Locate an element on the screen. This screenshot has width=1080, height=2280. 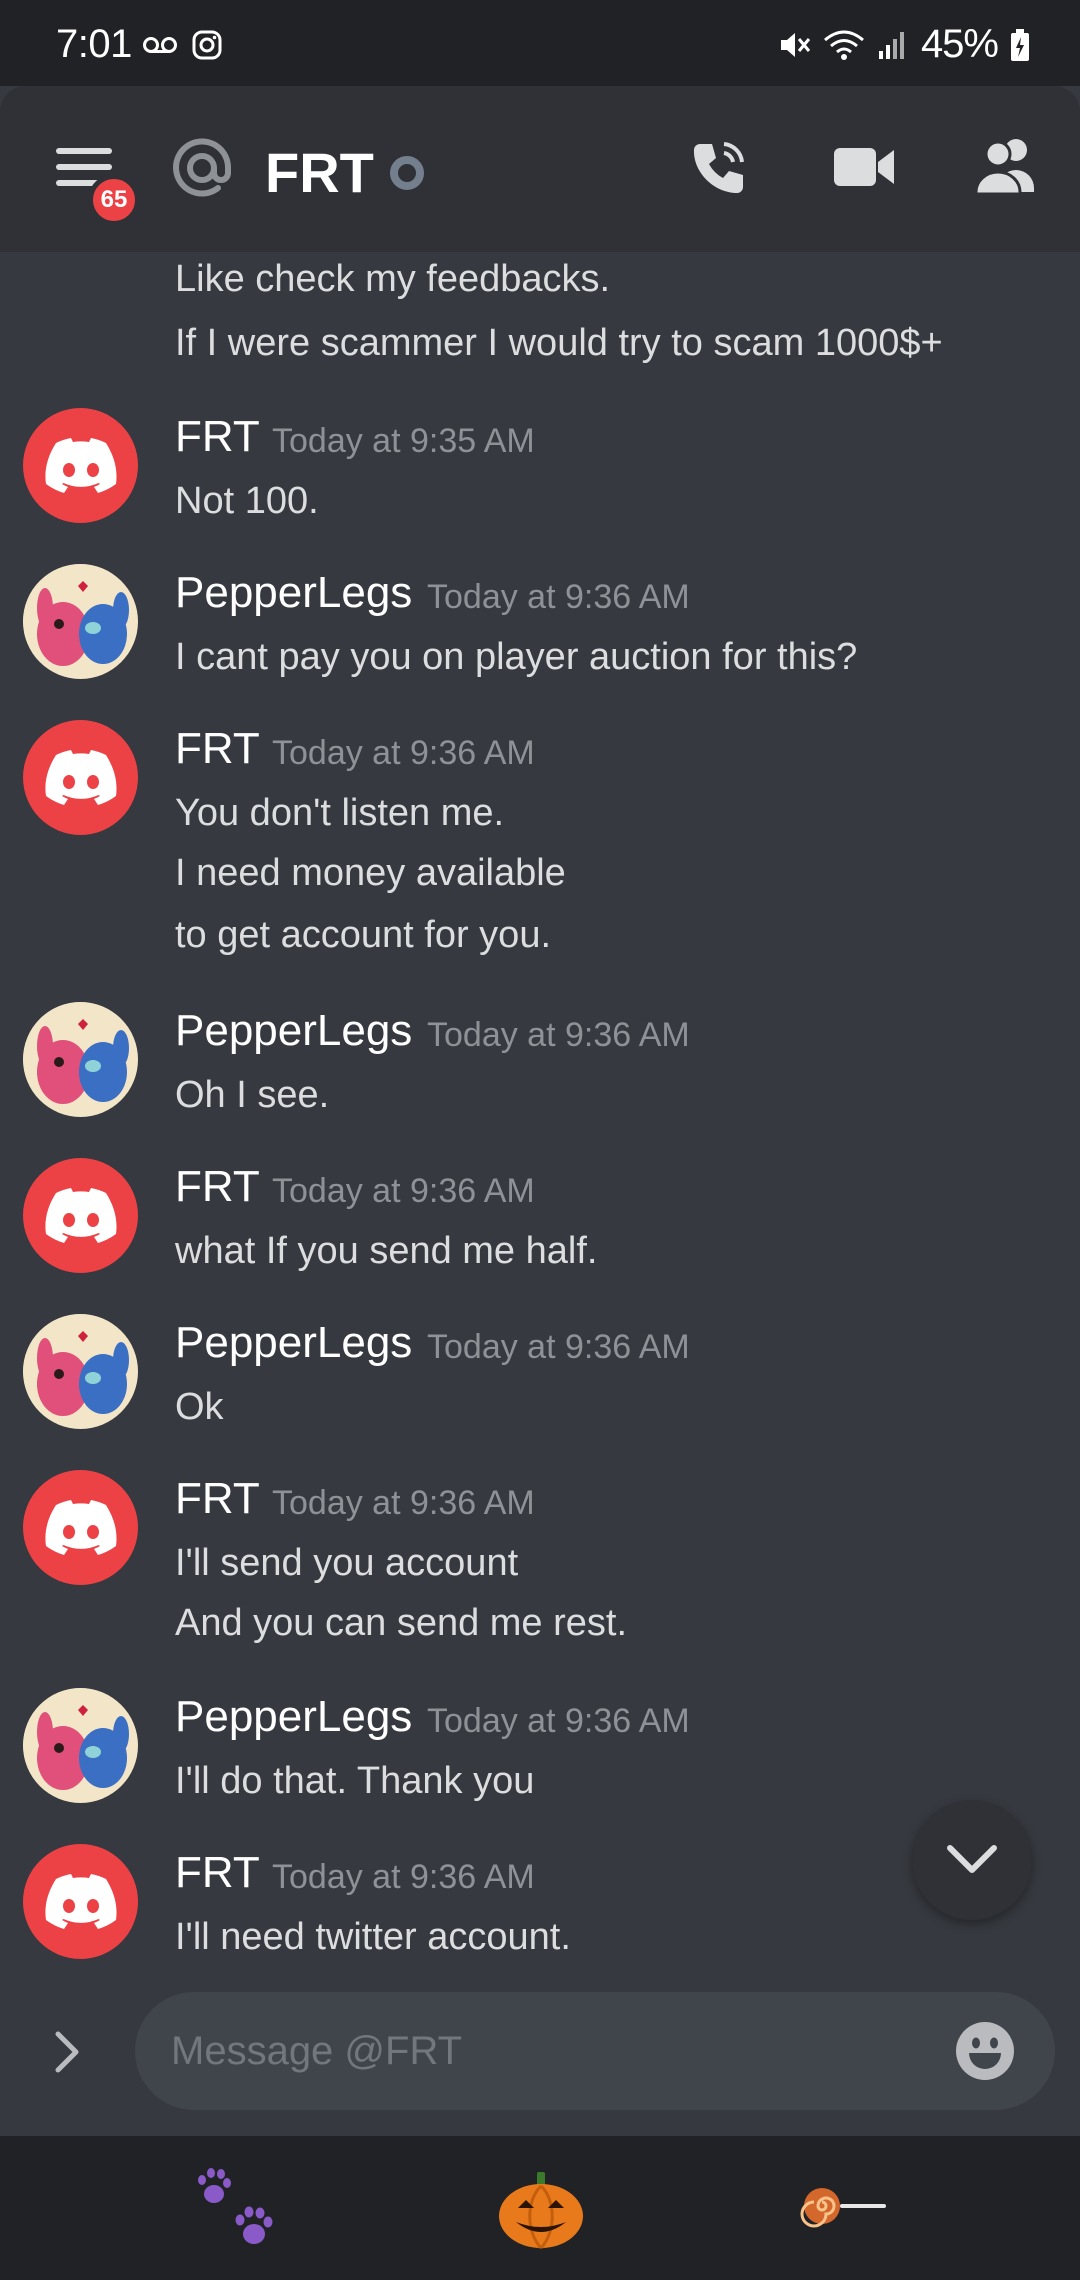
voice-call-icon is located at coordinates (718, 168).